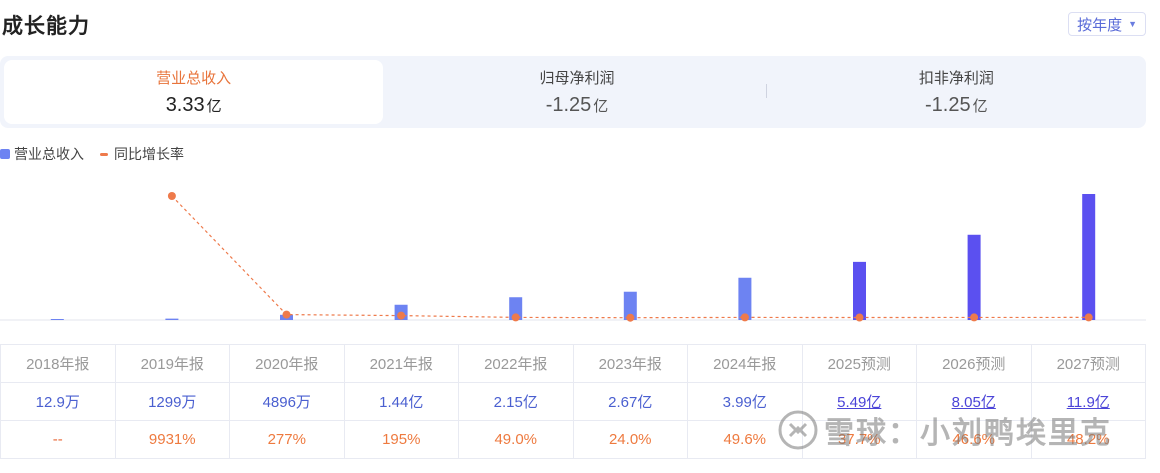  I want to click on table-cell: 2023年报, so click(630, 363).